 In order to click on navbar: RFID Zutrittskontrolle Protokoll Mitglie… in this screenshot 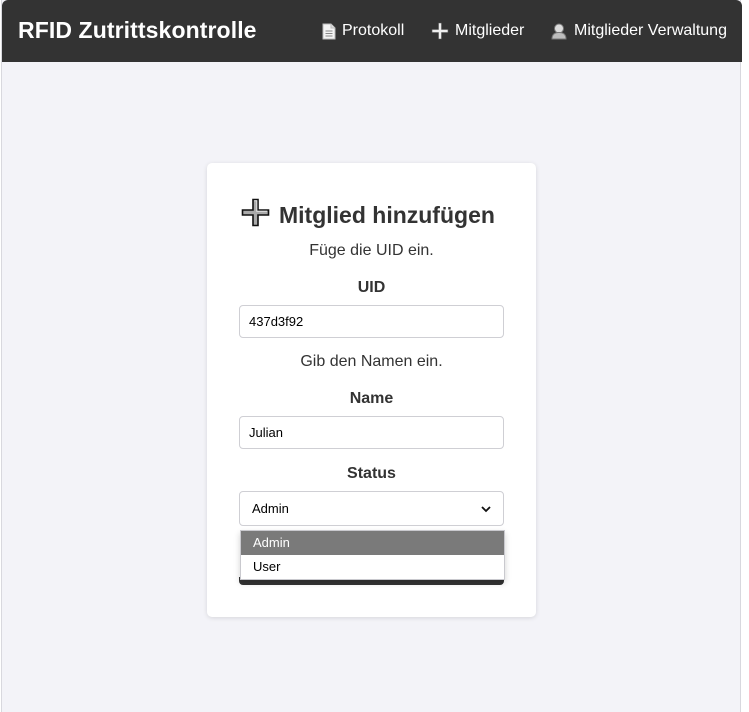, I will do `click(372, 31)`.